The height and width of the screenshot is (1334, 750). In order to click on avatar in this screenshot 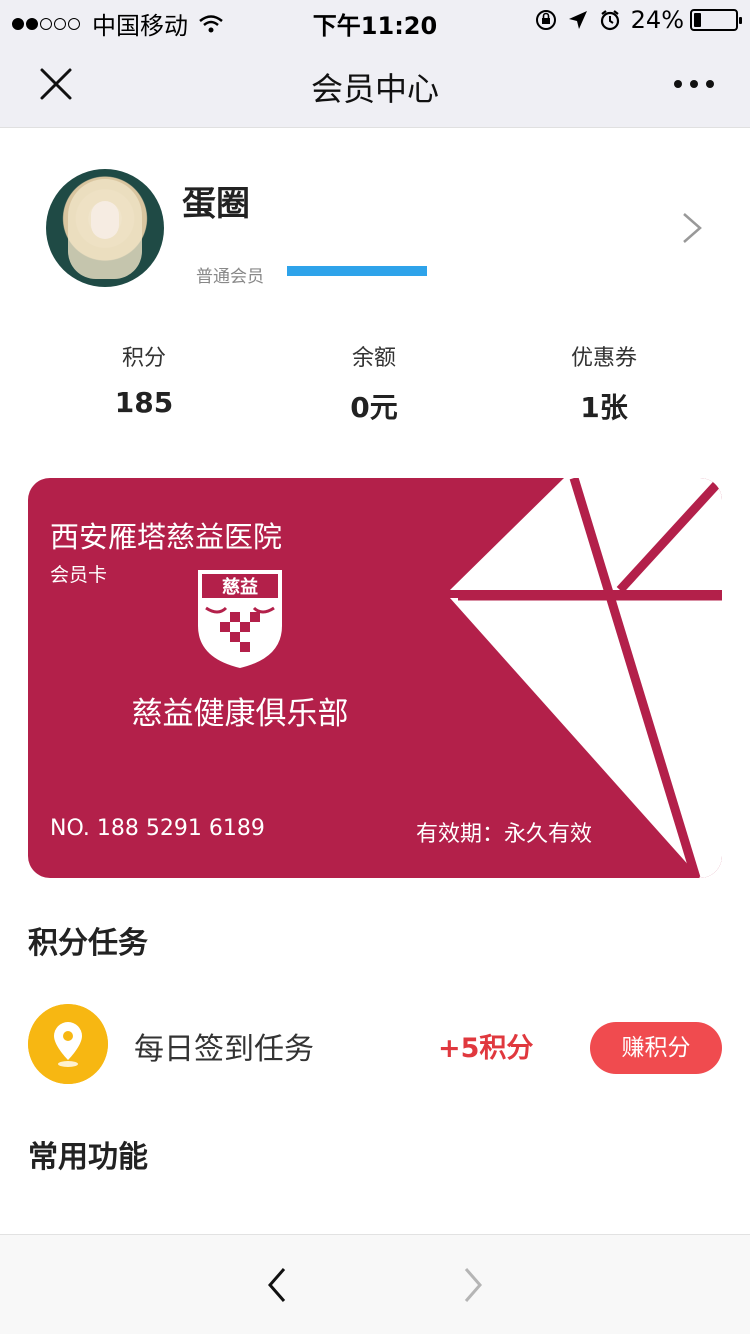, I will do `click(105, 228)`.